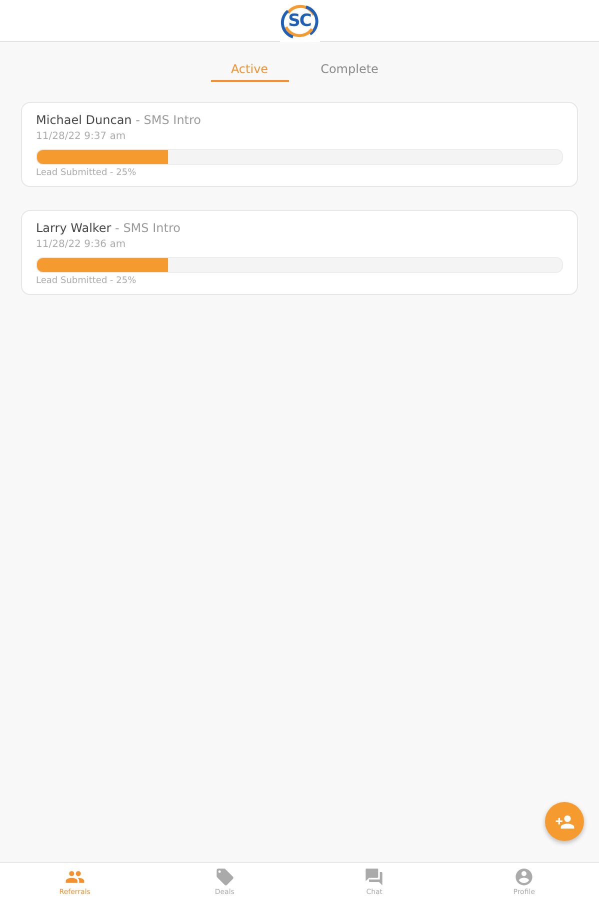 Image resolution: width=599 pixels, height=900 pixels. Describe the element at coordinates (374, 877) in the screenshot. I see `chat-icon` at that location.